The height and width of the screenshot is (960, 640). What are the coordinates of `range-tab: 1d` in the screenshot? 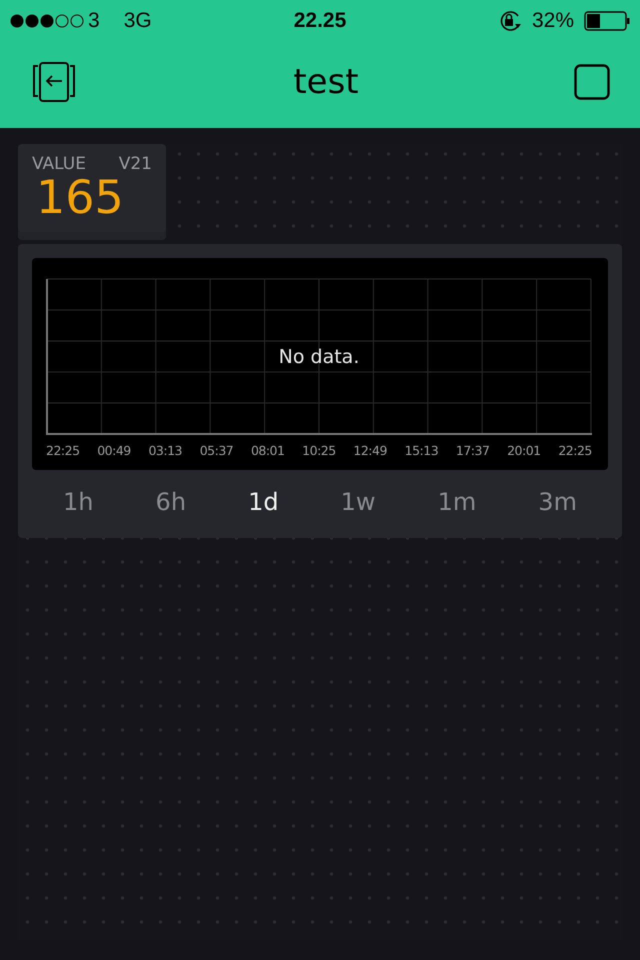 It's located at (263, 502).